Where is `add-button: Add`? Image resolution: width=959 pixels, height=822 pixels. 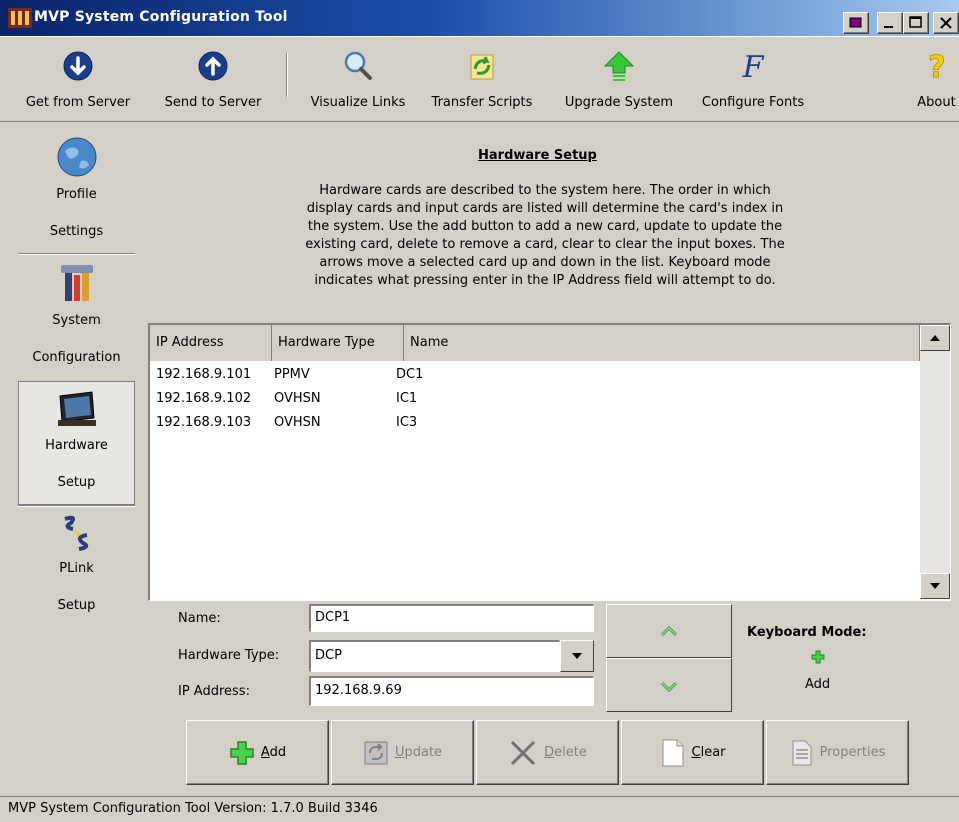
add-button: Add is located at coordinates (257, 752).